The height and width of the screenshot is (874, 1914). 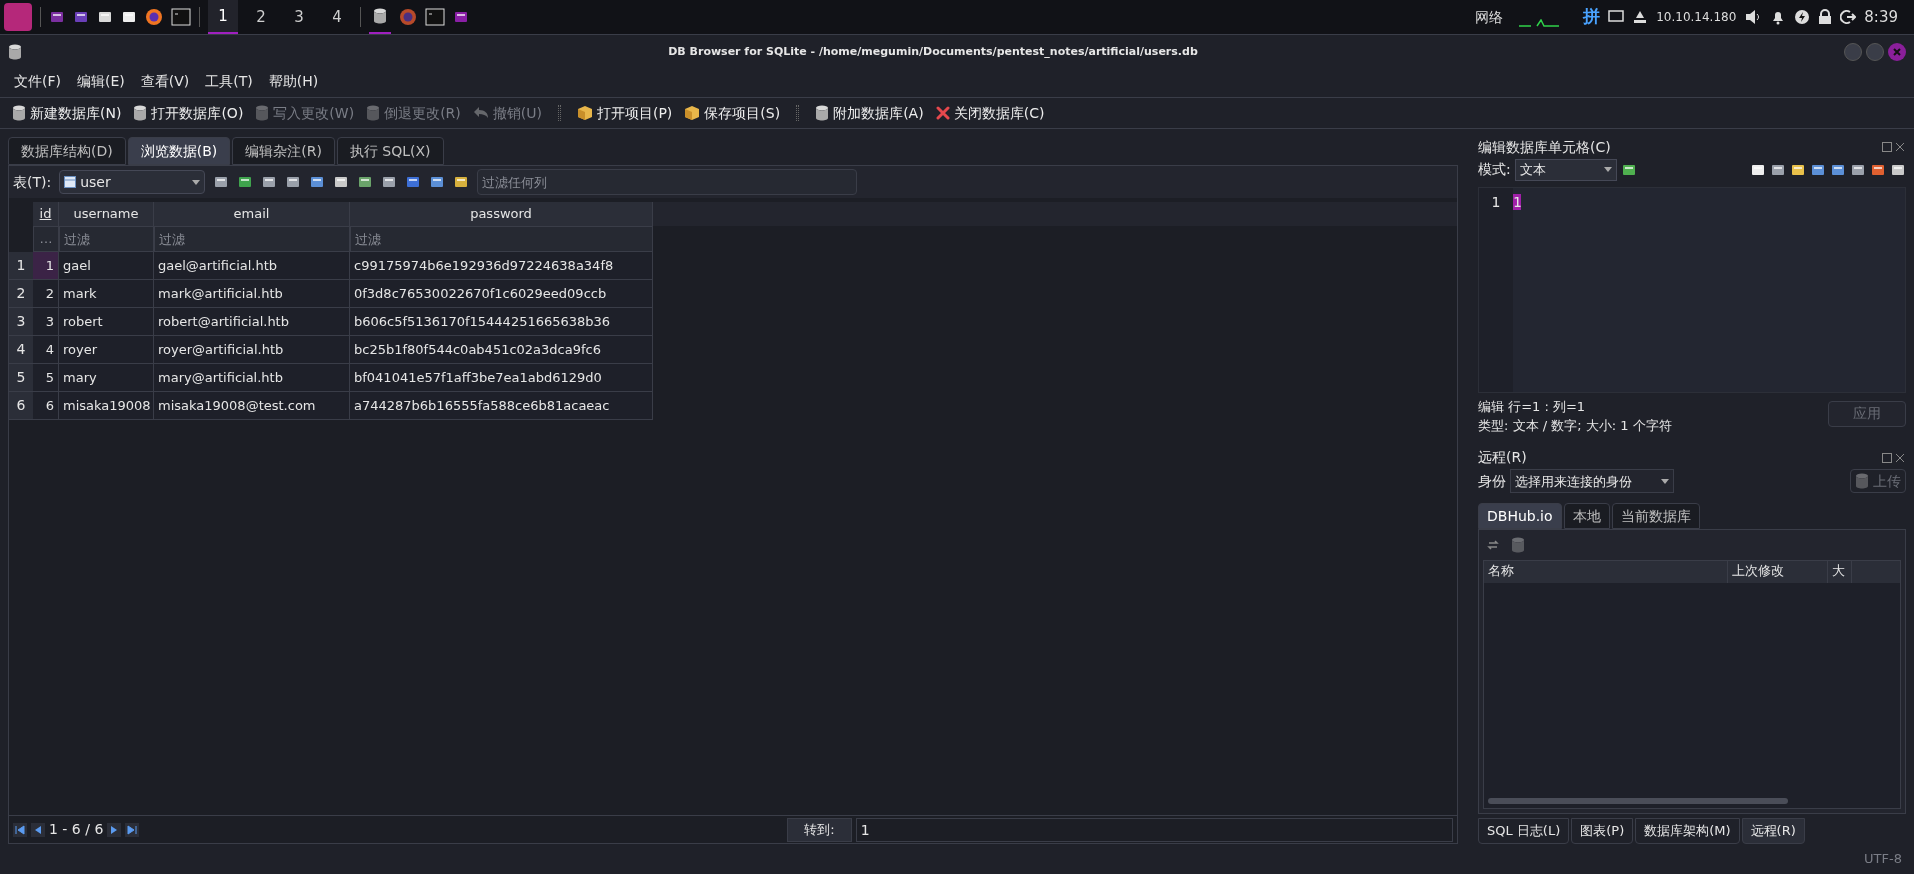 What do you see at coordinates (21, 294) in the screenshot?
I see `row-number: 2` at bounding box center [21, 294].